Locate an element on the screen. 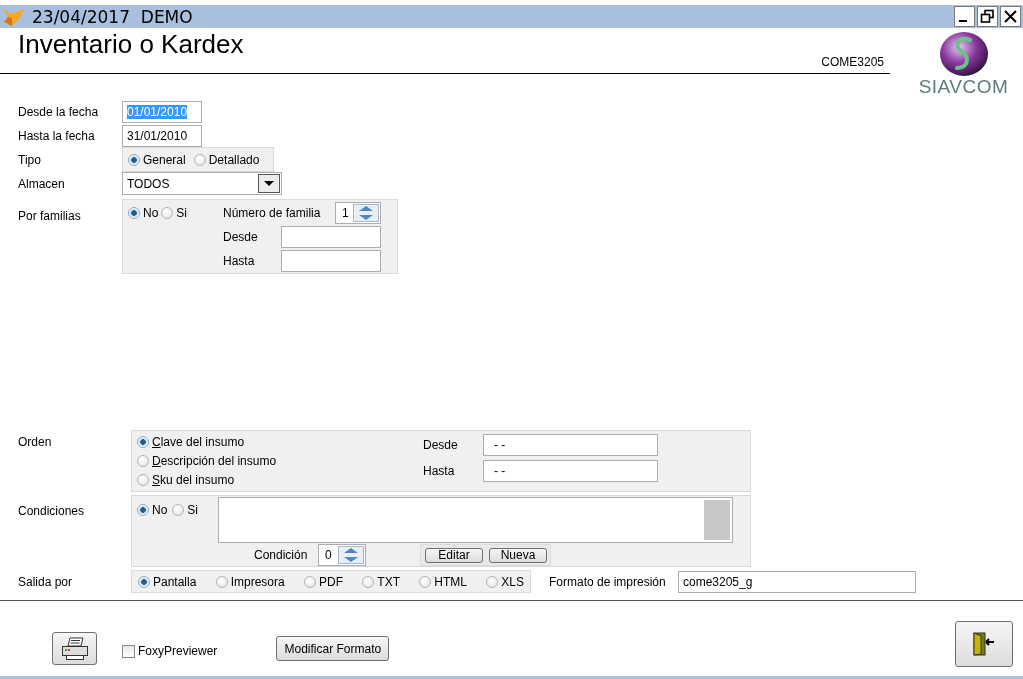 This screenshot has width=1023, height=679. close-icon is located at coordinates (1010, 16).